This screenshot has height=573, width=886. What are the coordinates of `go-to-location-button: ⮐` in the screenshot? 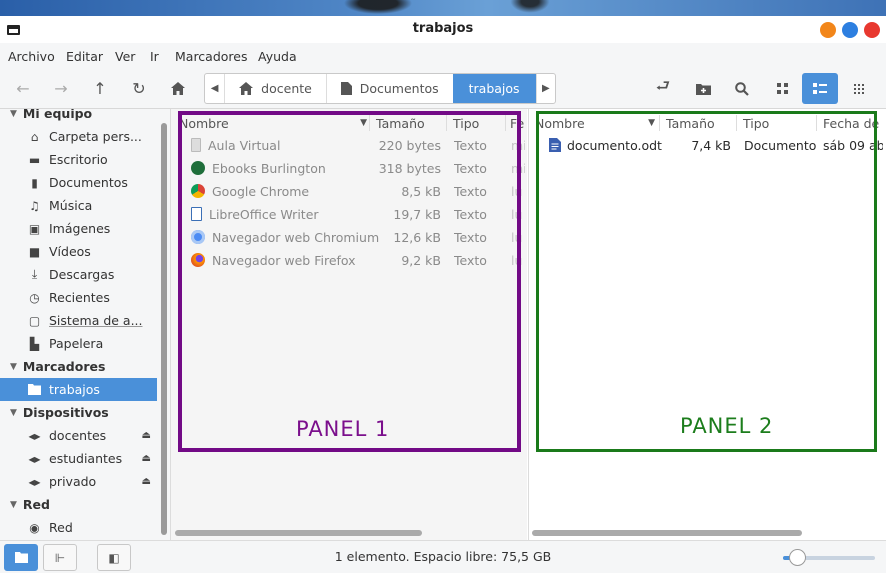 It's located at (663, 88).